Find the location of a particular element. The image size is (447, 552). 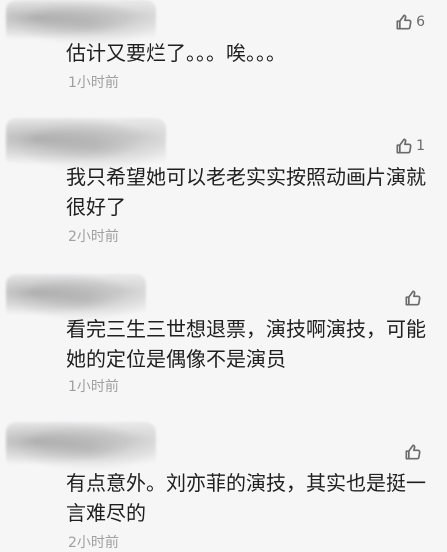

comment-text: 估计又要烂了。。。唉。。。 is located at coordinates (176, 53).